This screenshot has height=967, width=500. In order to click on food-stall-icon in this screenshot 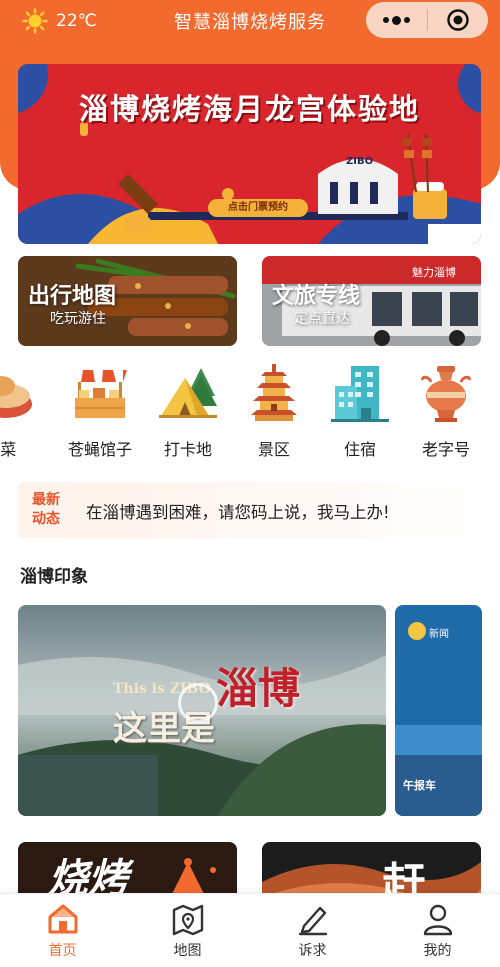, I will do `click(100, 394)`.